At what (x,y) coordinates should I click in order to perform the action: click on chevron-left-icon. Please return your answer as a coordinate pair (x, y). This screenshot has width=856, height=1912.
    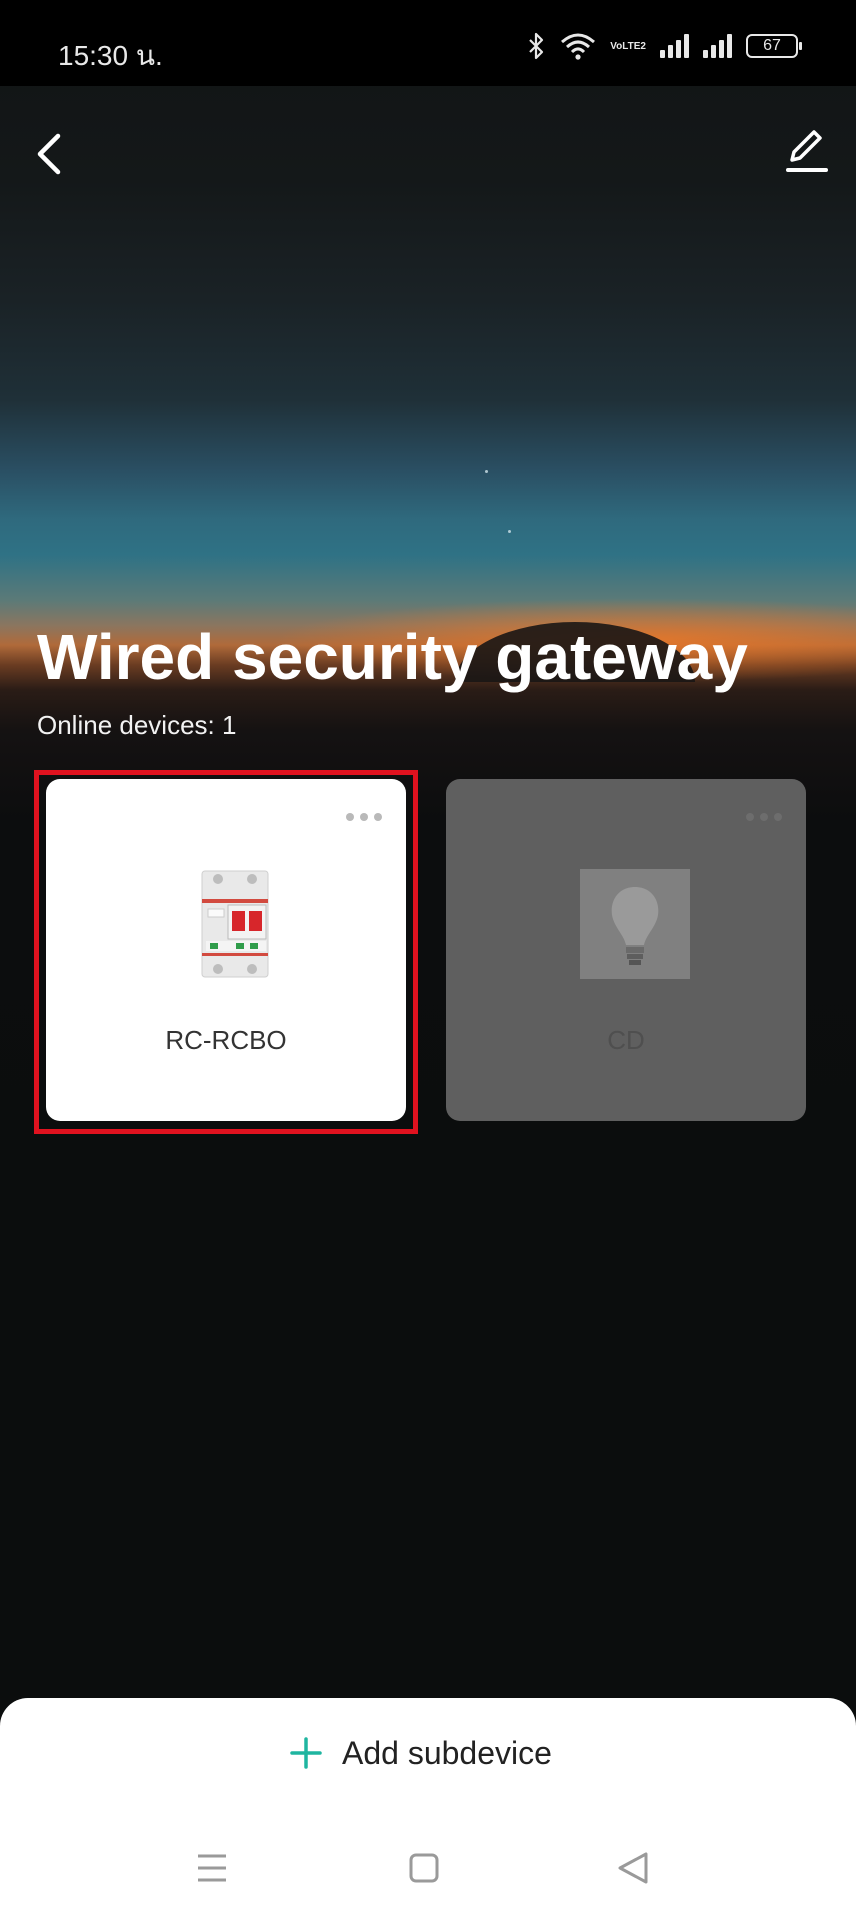
    Looking at the image, I should click on (49, 154).